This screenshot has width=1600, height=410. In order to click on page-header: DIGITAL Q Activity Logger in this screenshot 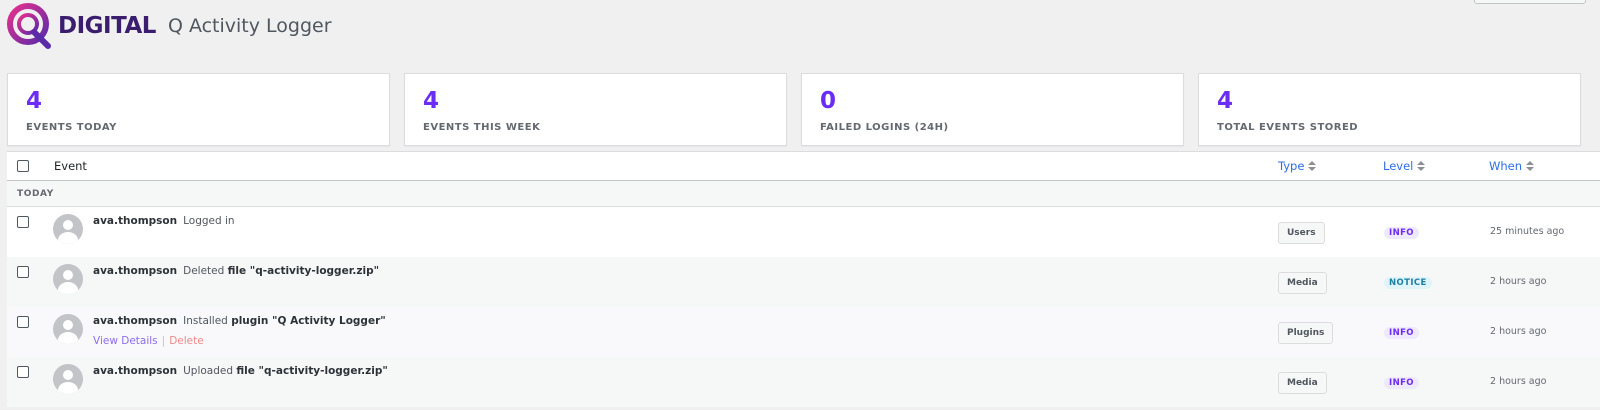, I will do `click(169, 26)`.